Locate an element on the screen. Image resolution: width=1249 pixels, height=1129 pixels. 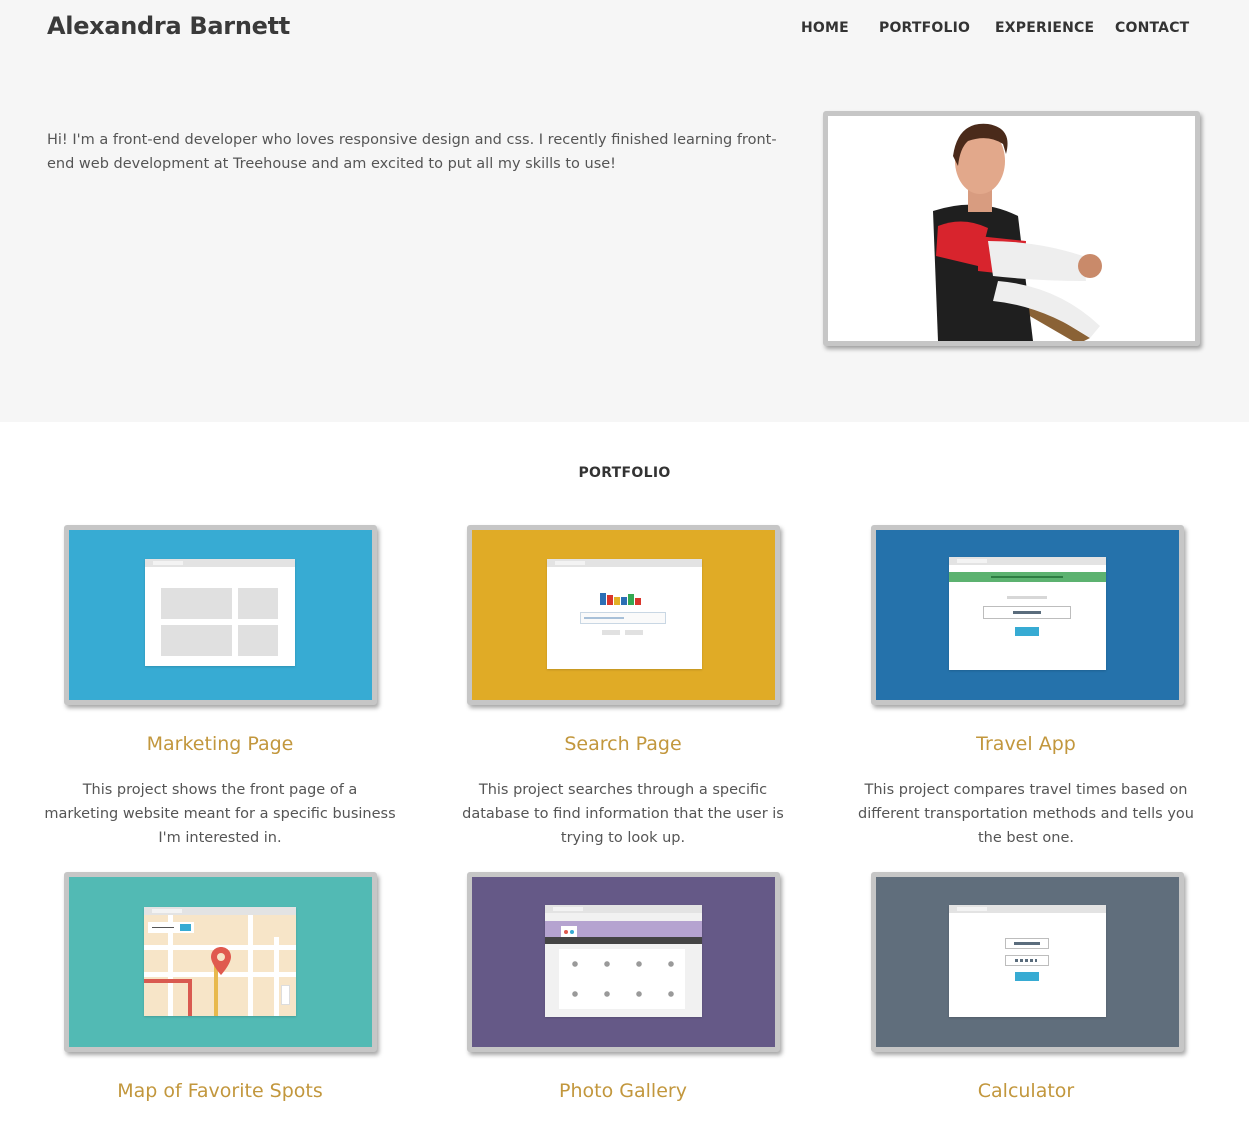
profile-photo-illustration is located at coordinates (1011, 228).